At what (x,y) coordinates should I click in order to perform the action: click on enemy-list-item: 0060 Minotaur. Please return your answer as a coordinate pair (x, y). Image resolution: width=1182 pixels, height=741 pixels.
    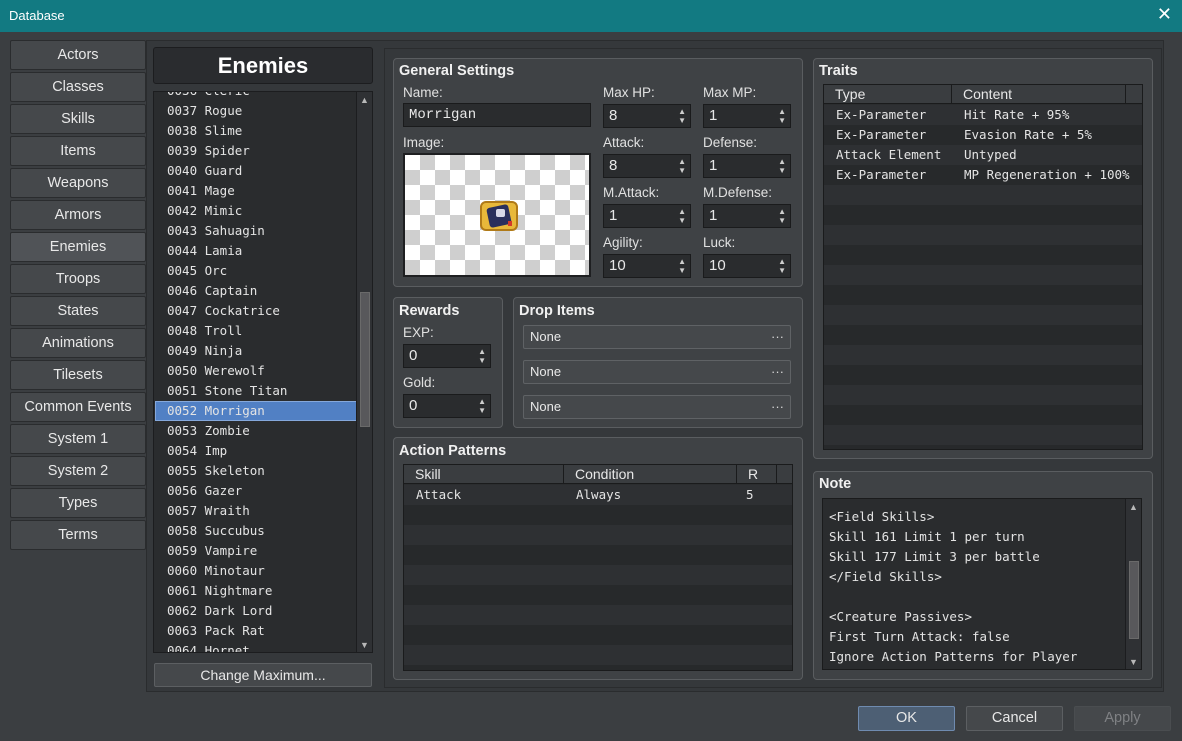
    Looking at the image, I should click on (256, 571).